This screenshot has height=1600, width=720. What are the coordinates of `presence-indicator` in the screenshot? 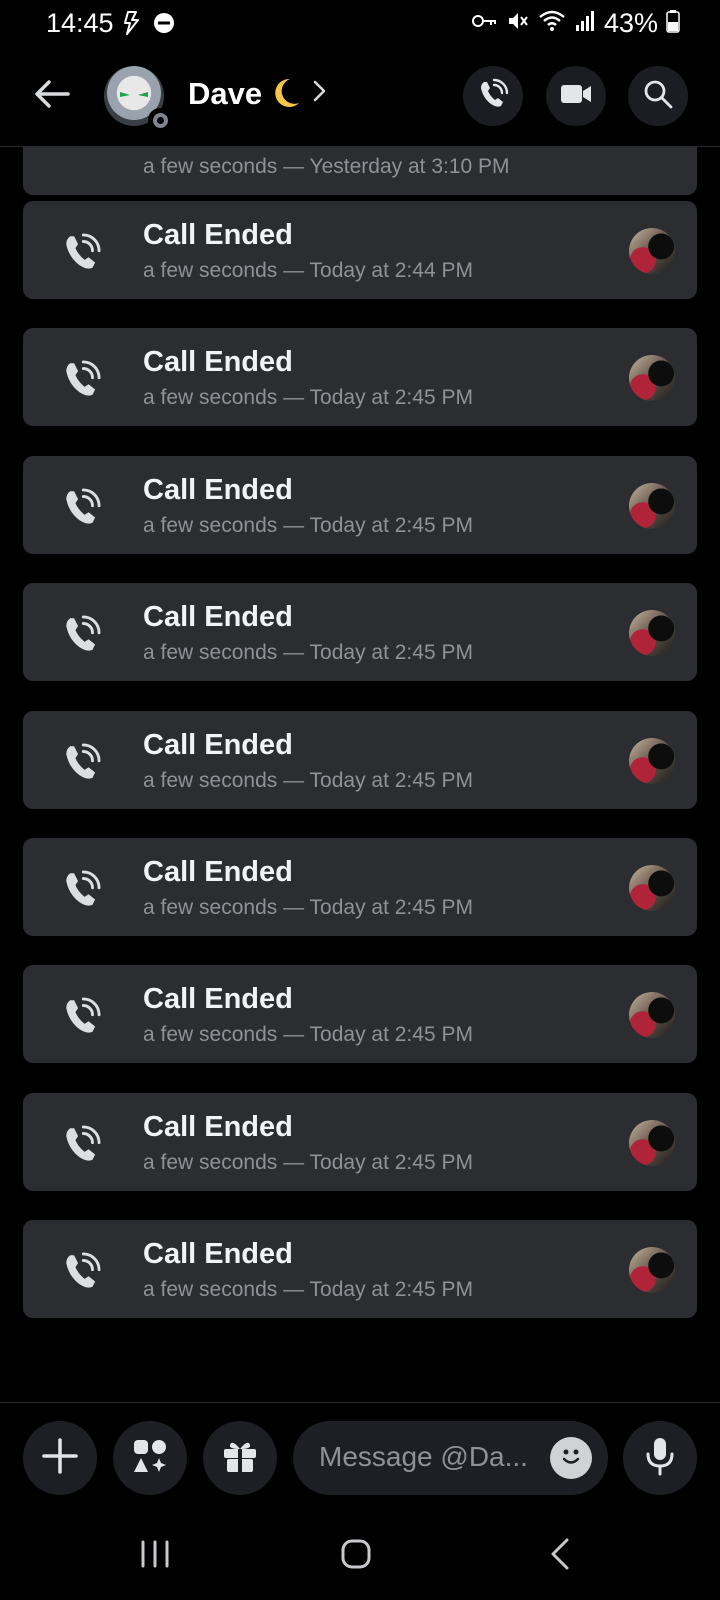 It's located at (160, 120).